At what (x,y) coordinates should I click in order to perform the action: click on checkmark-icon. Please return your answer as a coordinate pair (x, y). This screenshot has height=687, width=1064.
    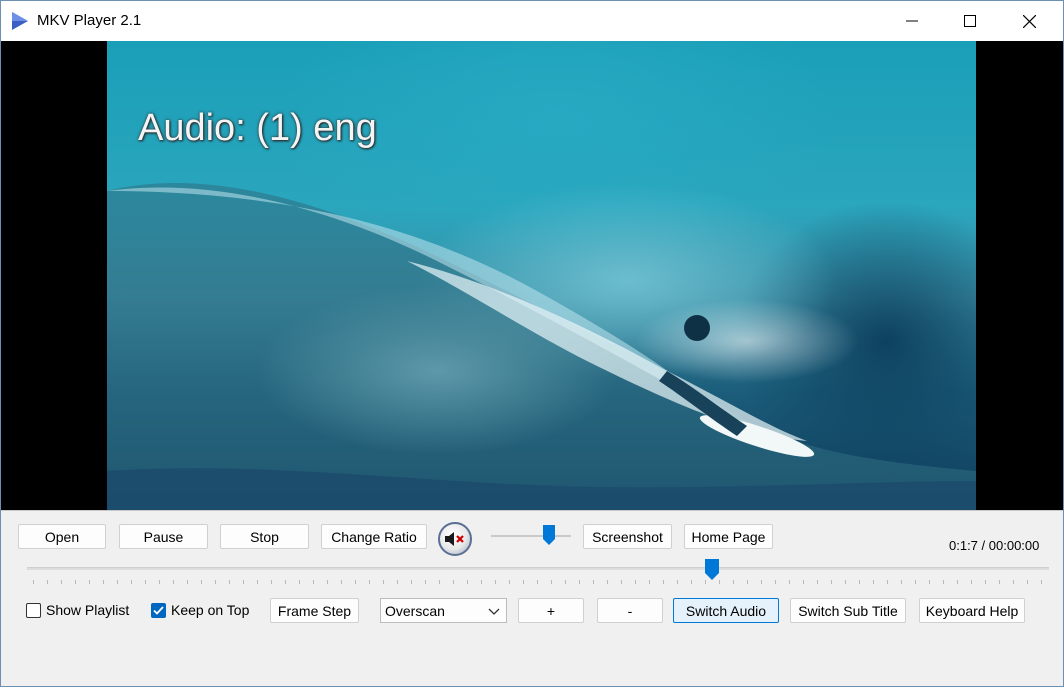
    Looking at the image, I should click on (158, 610).